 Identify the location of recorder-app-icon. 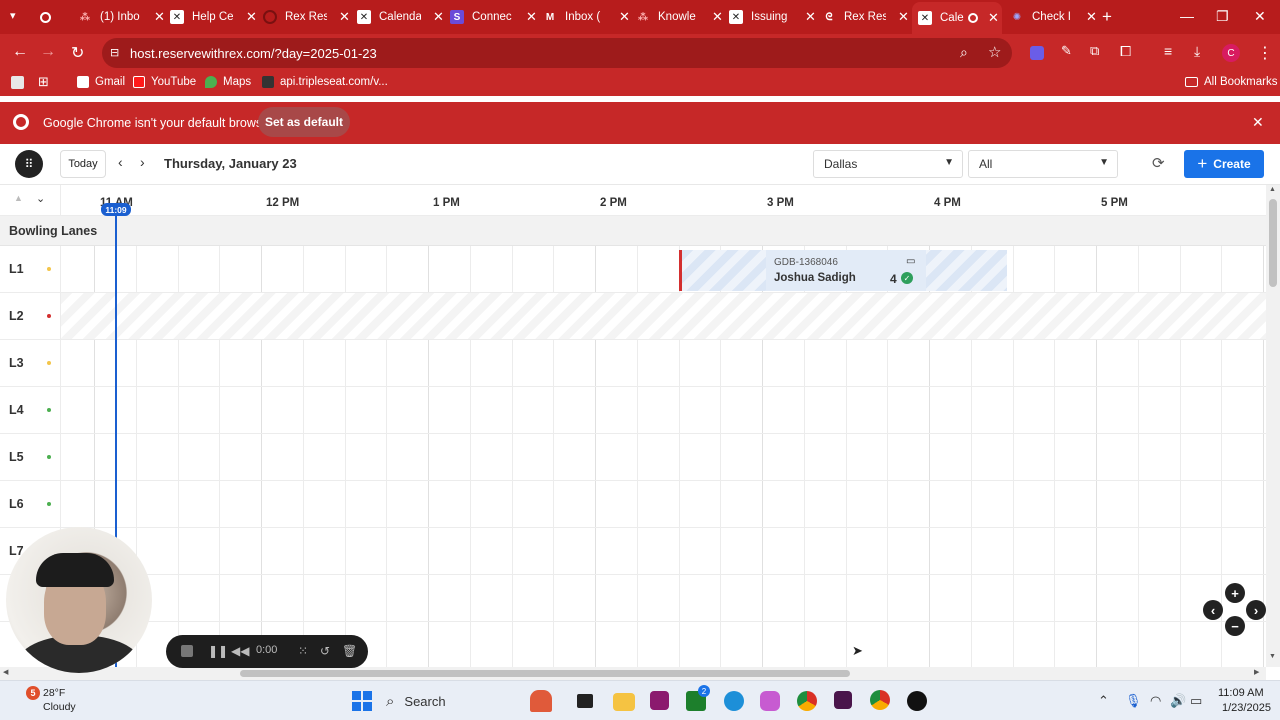
(917, 701).